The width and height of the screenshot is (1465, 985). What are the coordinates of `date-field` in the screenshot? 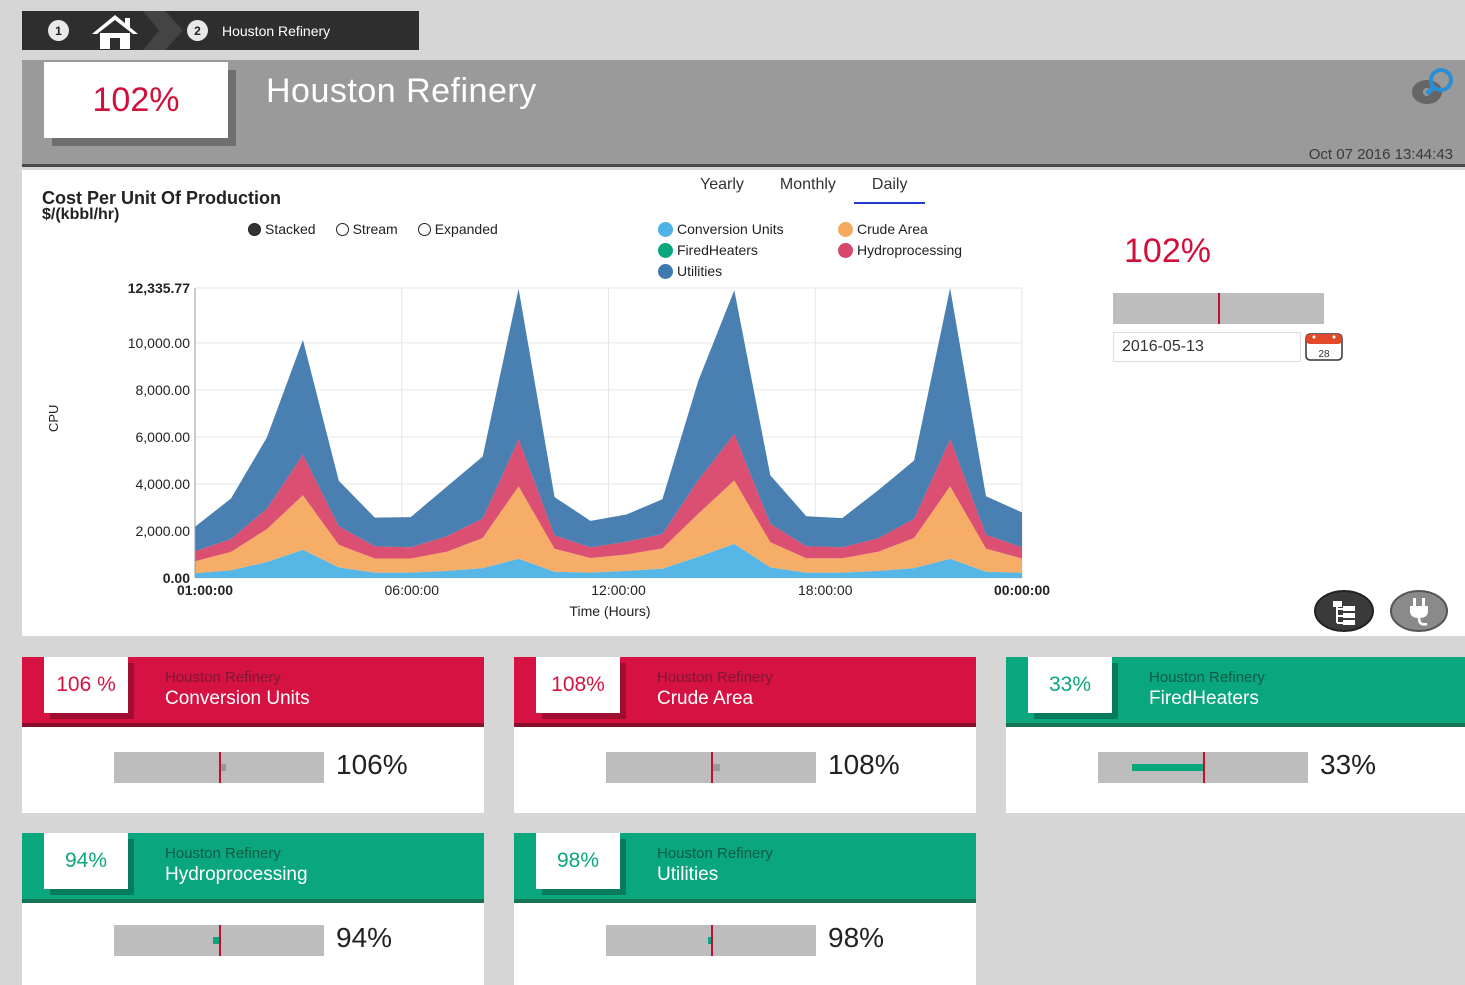 It's located at (1207, 347).